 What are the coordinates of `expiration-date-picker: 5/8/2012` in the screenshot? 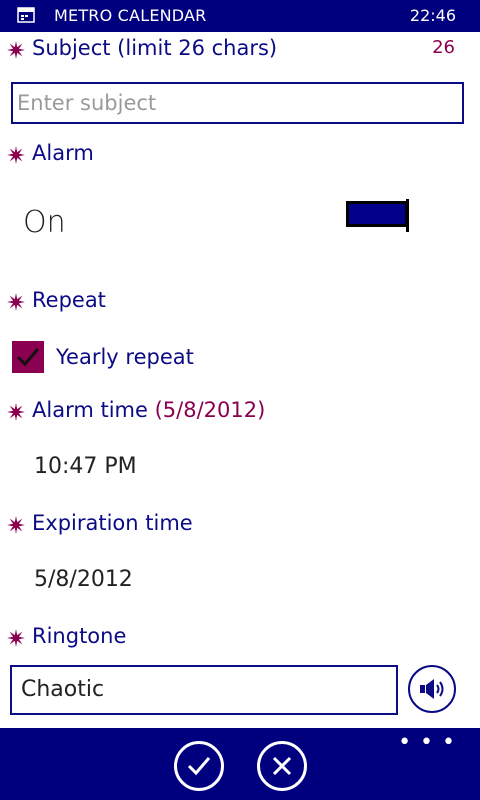 It's located at (83, 579).